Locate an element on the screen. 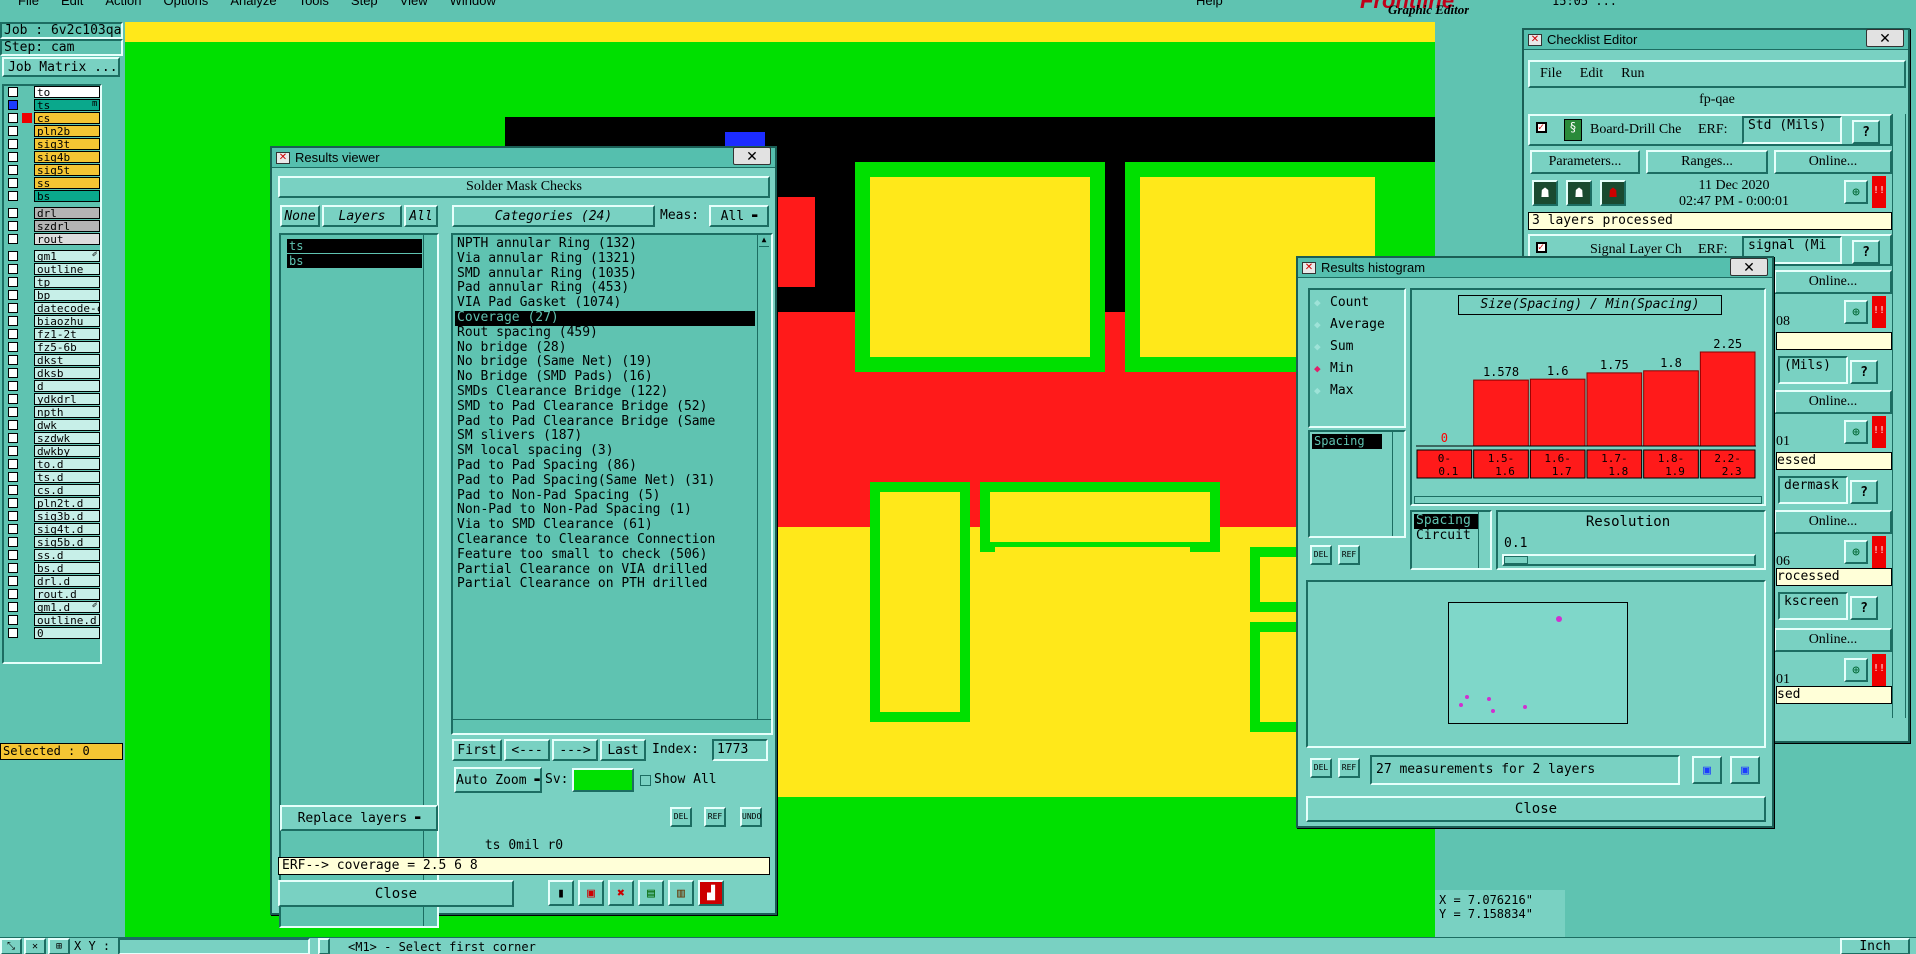  layer-row: outline is located at coordinates (53, 269).